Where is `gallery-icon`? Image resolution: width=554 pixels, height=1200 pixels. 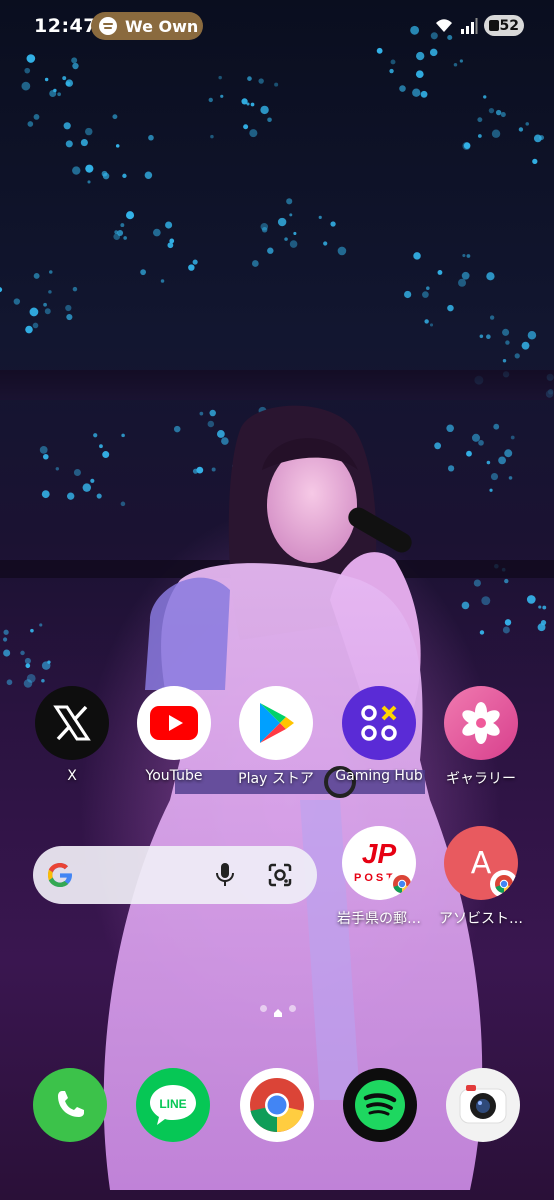 gallery-icon is located at coordinates (481, 723).